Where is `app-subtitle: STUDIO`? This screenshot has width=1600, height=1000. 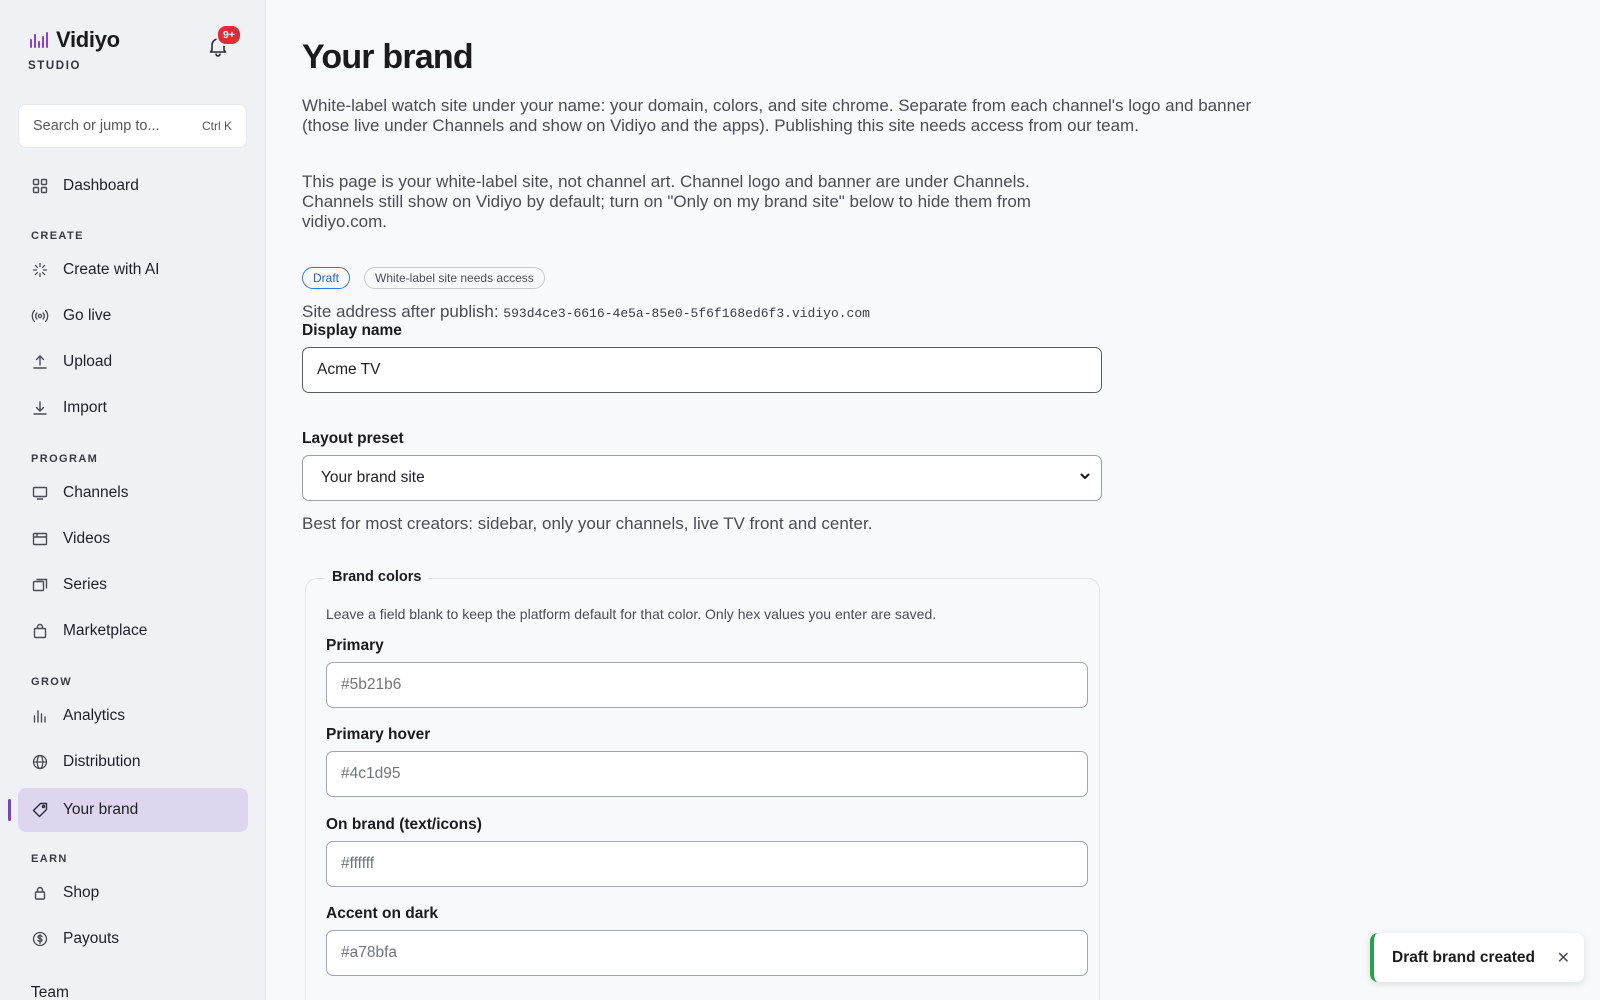
app-subtitle: STUDIO is located at coordinates (55, 66).